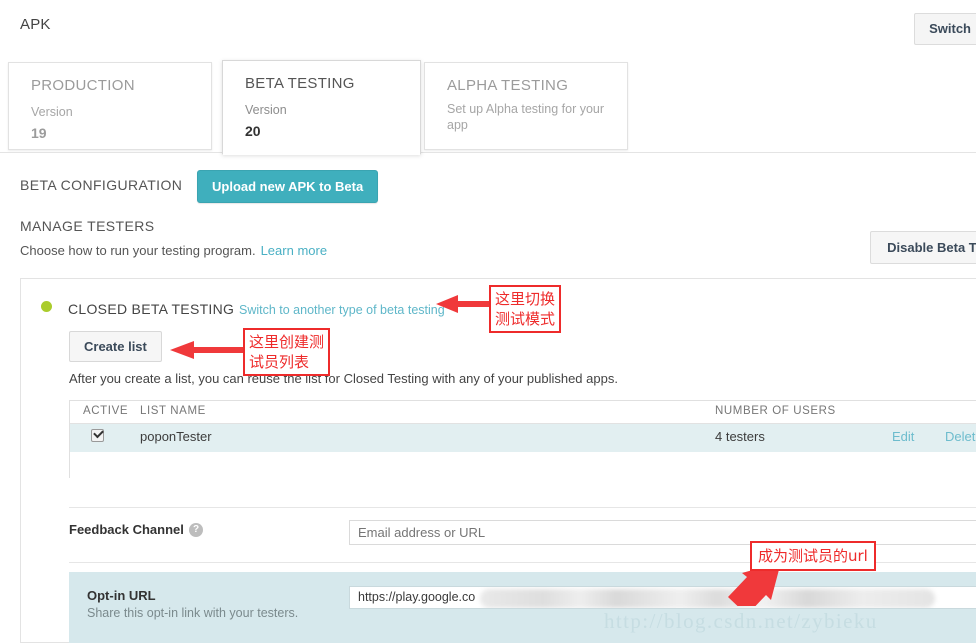 The width and height of the screenshot is (976, 643). I want to click on column-header-number-of-users: NUMBER OF USERS, so click(775, 411).